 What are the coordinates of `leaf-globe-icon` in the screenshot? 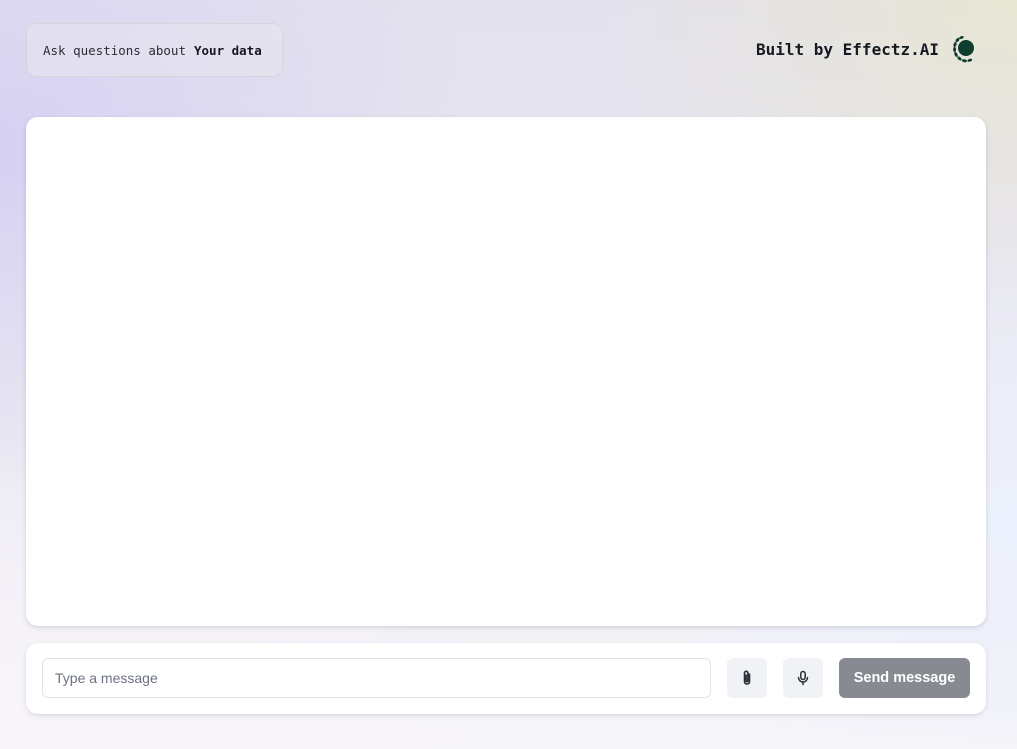 It's located at (964, 49).